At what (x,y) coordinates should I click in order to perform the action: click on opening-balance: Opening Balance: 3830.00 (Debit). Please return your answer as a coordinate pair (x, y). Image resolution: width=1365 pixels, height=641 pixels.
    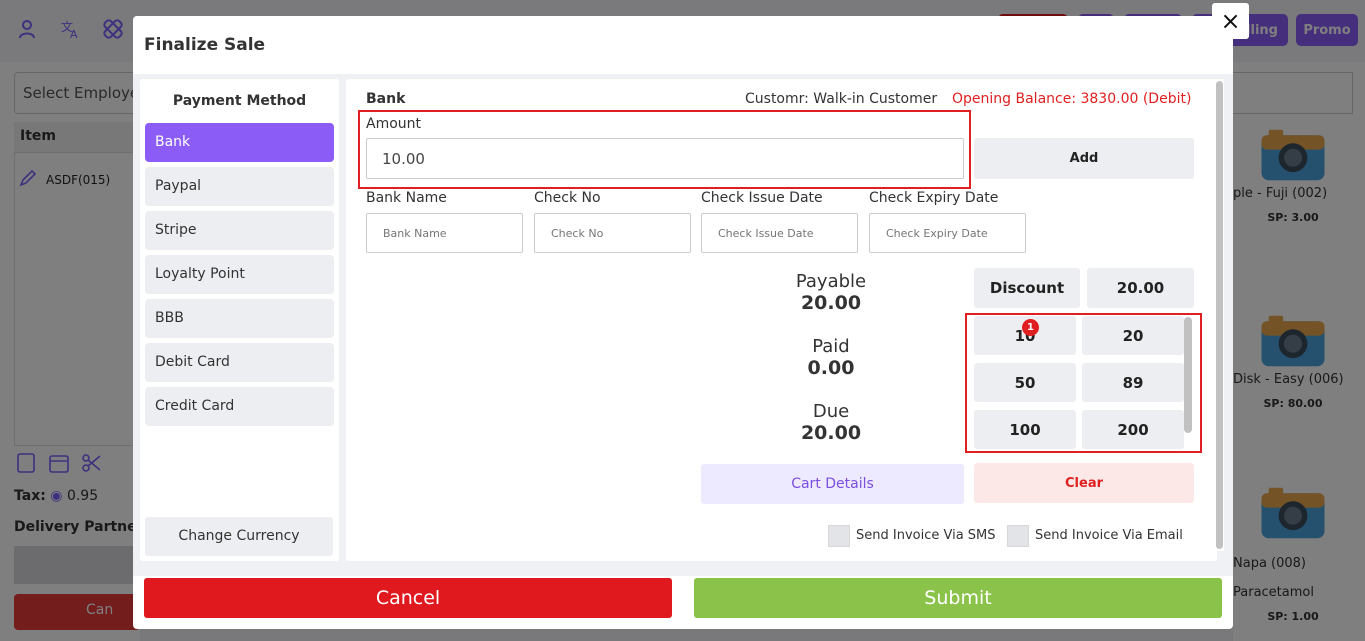
    Looking at the image, I should click on (1072, 99).